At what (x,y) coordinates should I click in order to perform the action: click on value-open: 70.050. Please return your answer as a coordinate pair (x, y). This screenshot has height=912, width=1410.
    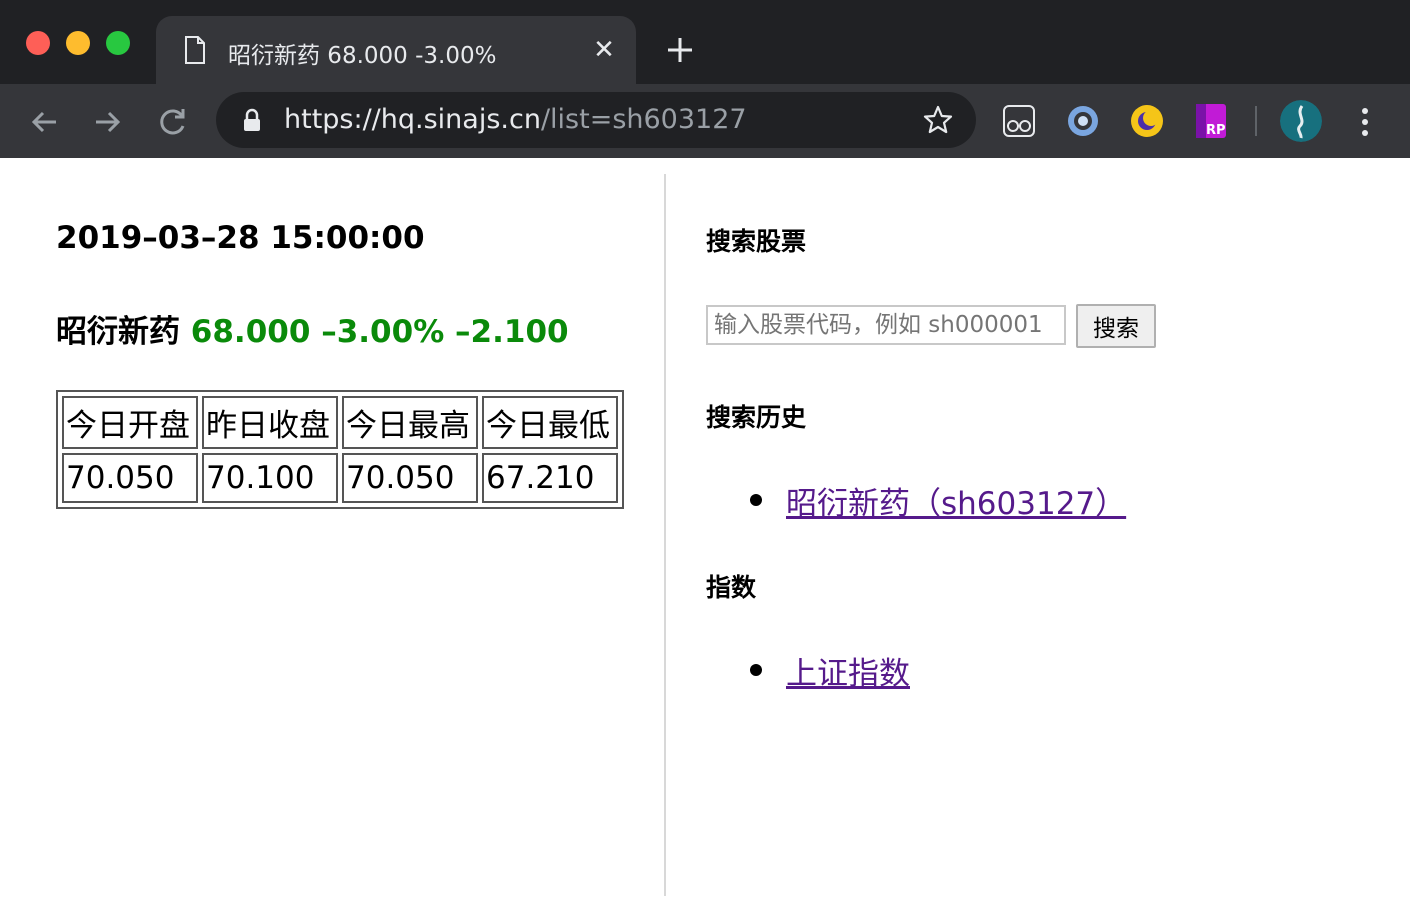
    Looking at the image, I should click on (130, 478).